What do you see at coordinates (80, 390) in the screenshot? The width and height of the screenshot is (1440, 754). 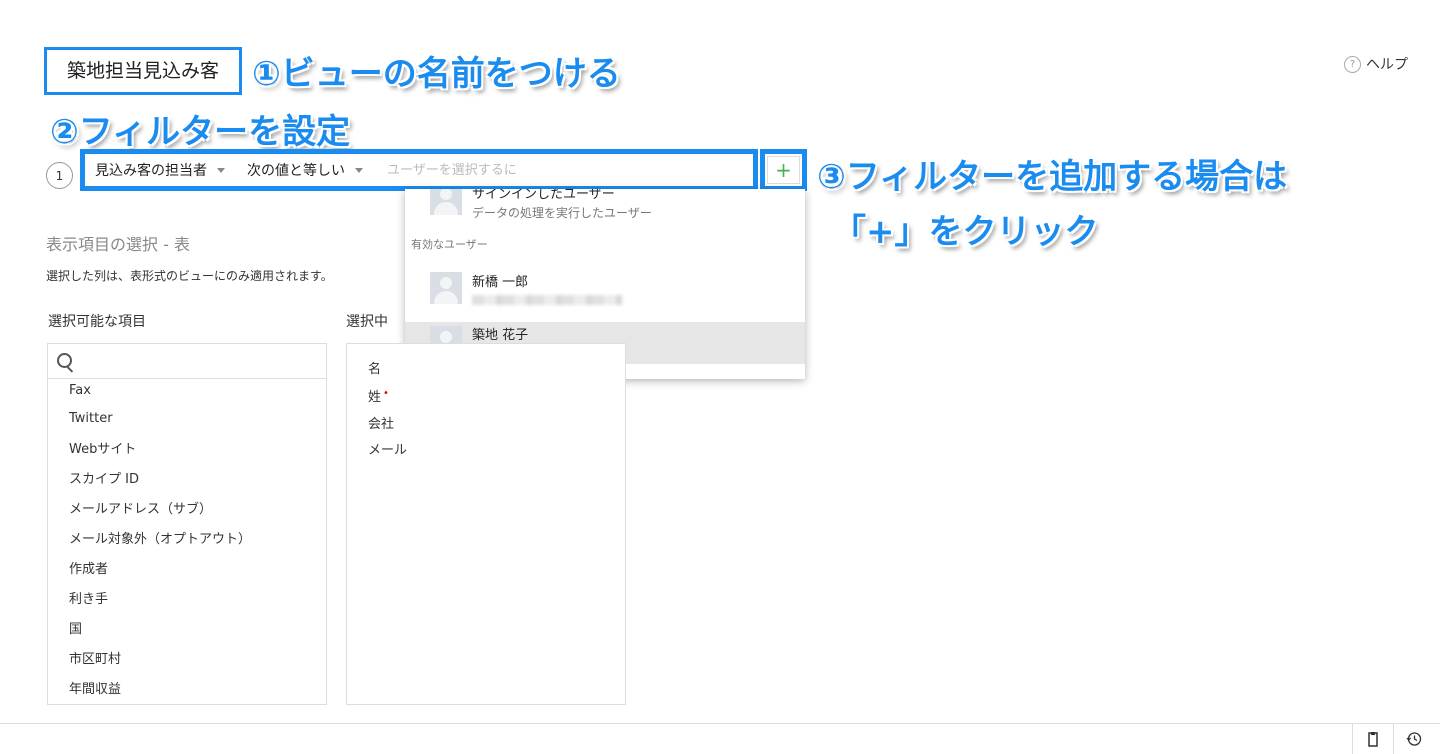 I see `list-item: Fax` at bounding box center [80, 390].